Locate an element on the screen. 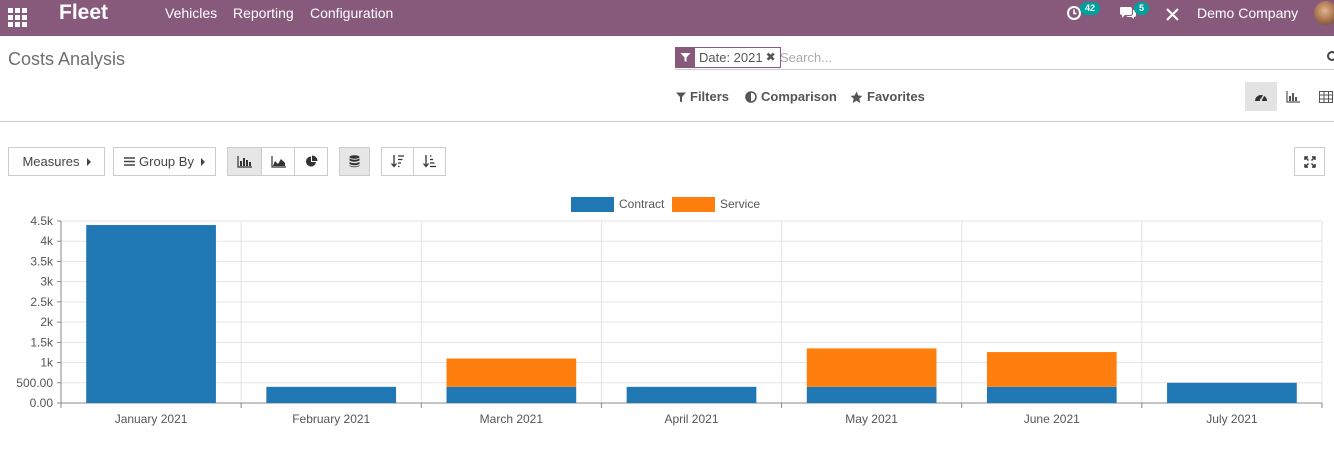 This screenshot has height=449, width=1334. user-avatar is located at coordinates (1324, 13).